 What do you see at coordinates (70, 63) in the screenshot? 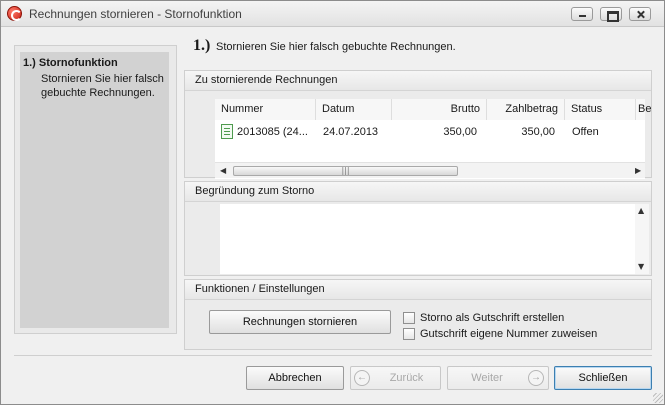
I see `sidebar-step-title: 1.) Stornofunktion` at bounding box center [70, 63].